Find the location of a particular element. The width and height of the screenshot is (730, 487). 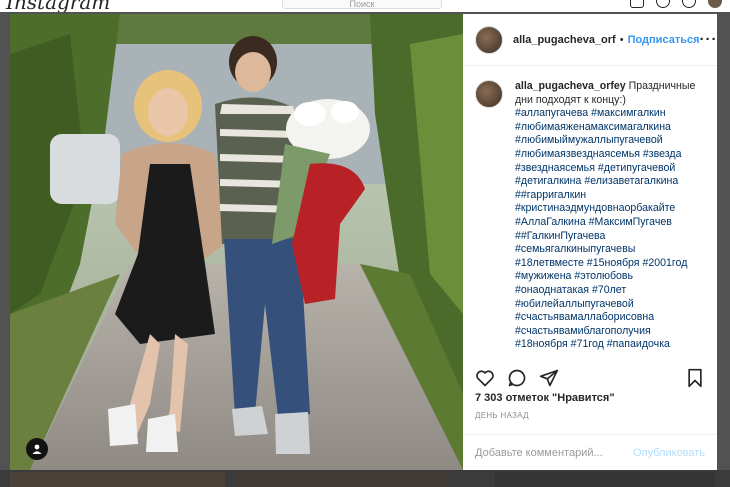

post-header: alla_pugacheva_orf • Подписаться ··· is located at coordinates (590, 40).